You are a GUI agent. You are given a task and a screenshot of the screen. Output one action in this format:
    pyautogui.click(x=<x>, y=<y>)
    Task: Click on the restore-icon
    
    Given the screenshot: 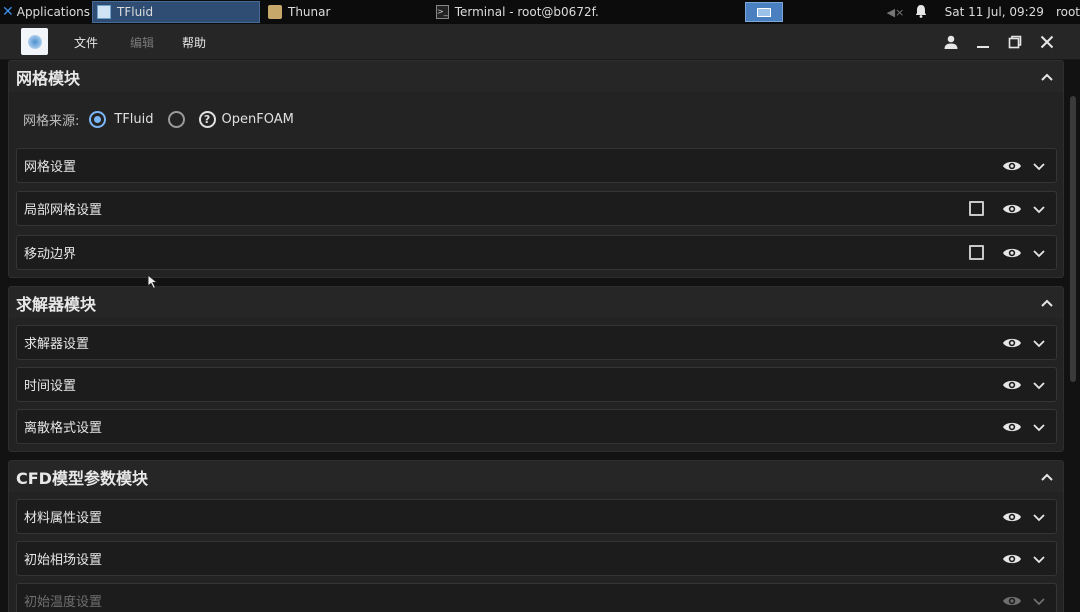 What is the action you would take?
    pyautogui.click(x=1015, y=42)
    